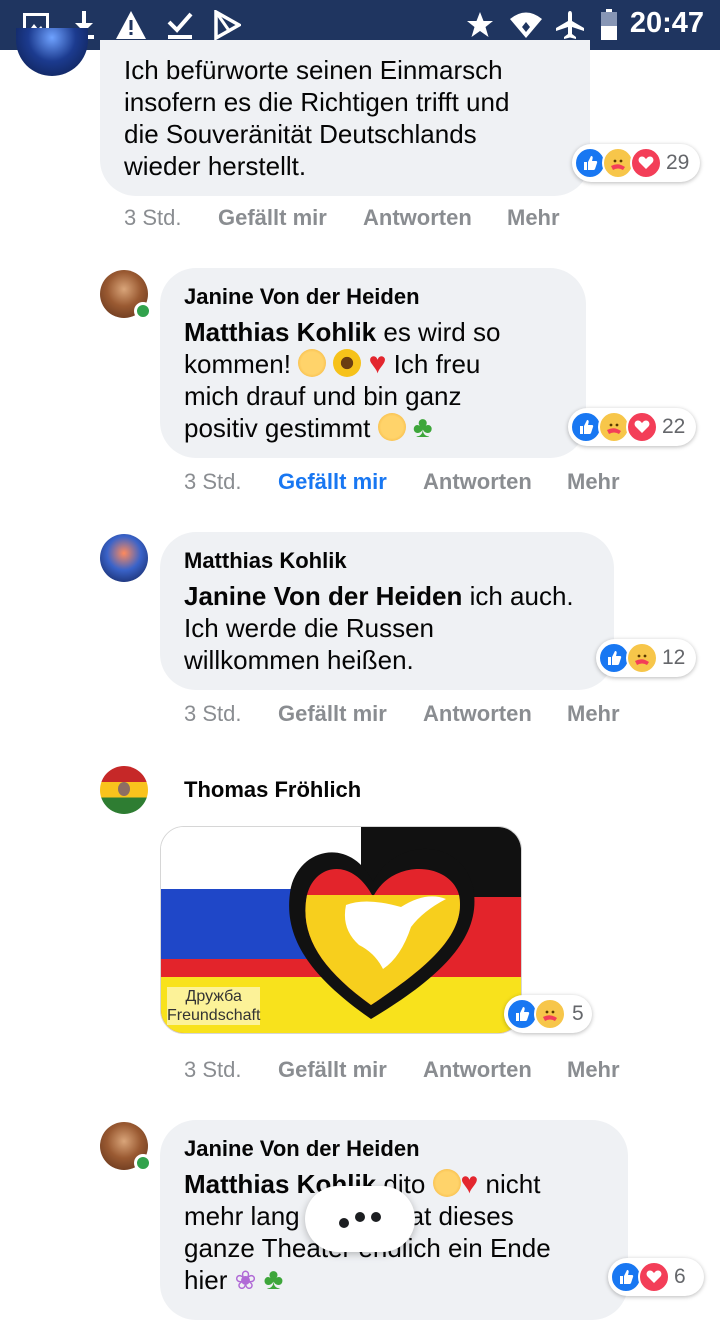 The height and width of the screenshot is (1320, 720). Describe the element at coordinates (391, 427) in the screenshot. I see `smiling-face-emoji` at that location.